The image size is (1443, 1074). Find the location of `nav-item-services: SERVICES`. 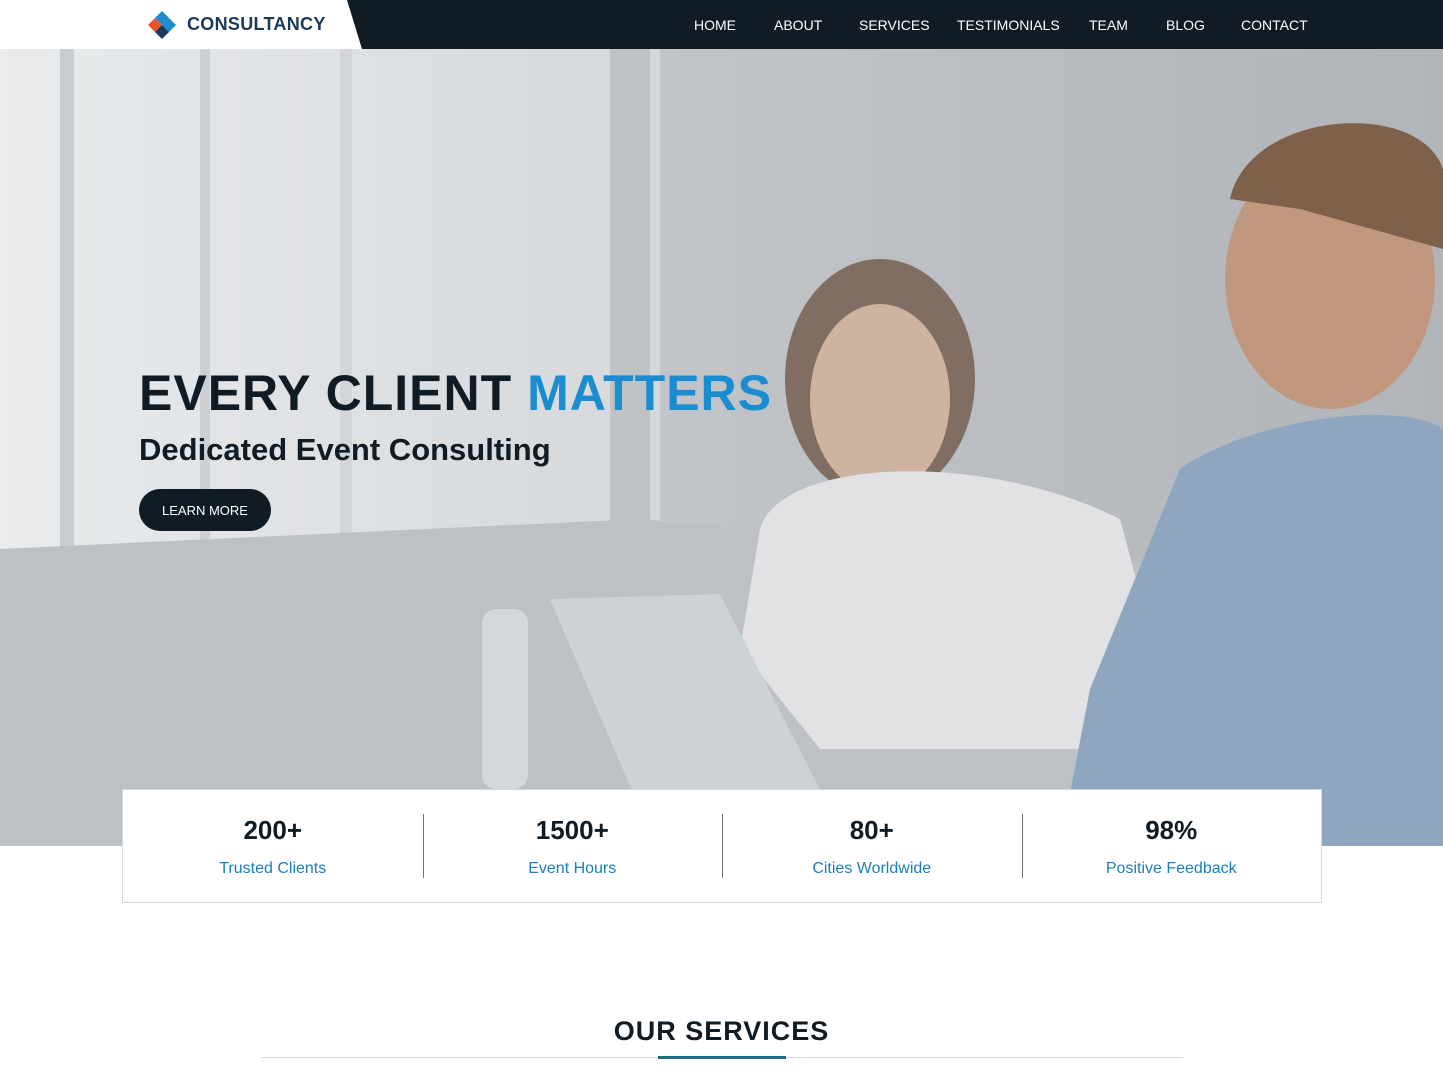

nav-item-services: SERVICES is located at coordinates (894, 25).